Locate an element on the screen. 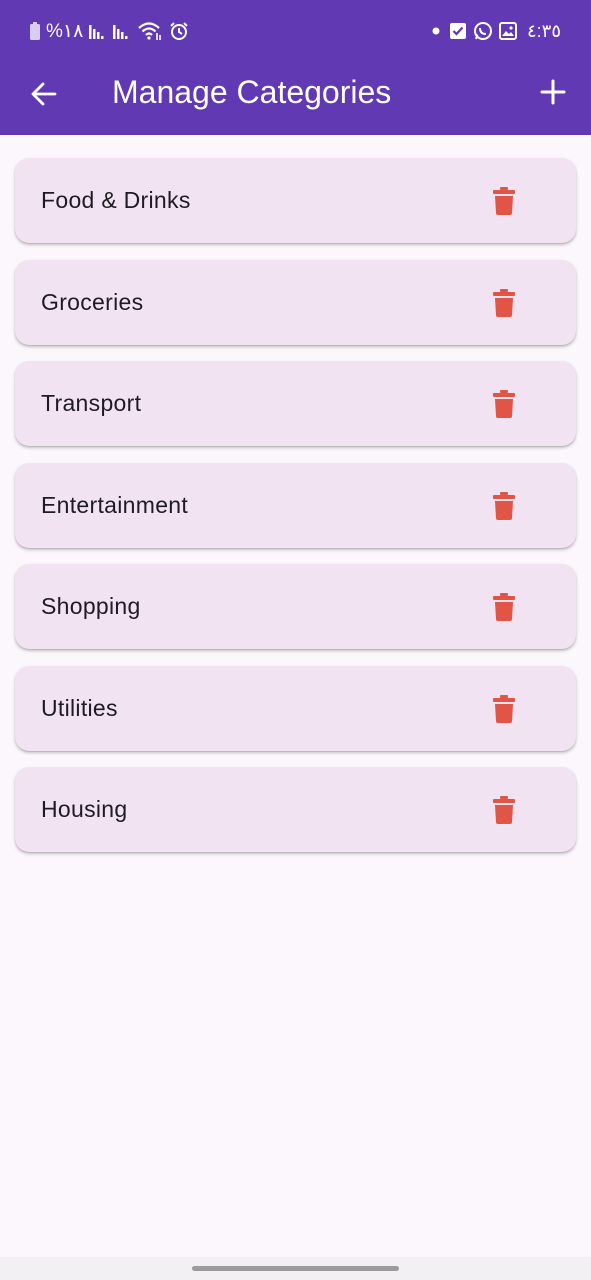  category-item: Housing is located at coordinates (295, 809).